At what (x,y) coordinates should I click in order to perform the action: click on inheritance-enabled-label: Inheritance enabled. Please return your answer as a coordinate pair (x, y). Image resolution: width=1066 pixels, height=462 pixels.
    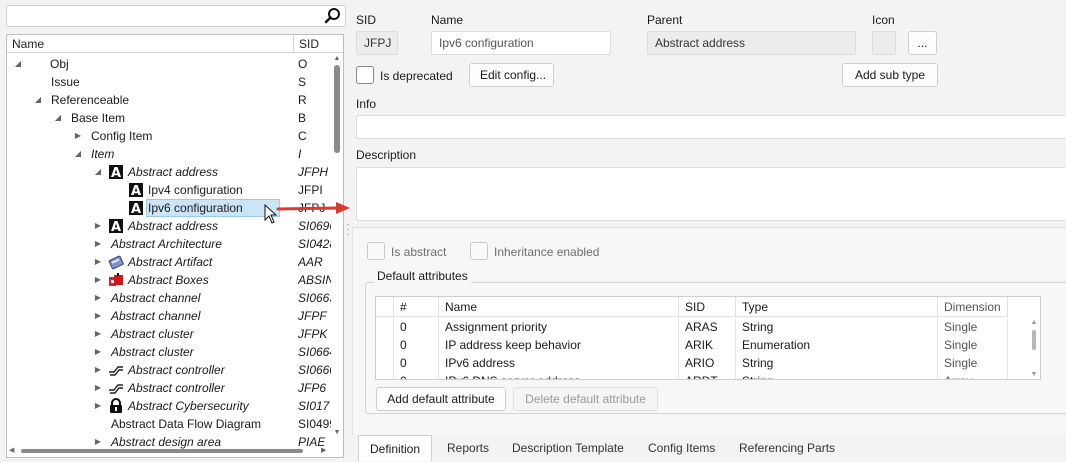
    Looking at the image, I should click on (546, 252).